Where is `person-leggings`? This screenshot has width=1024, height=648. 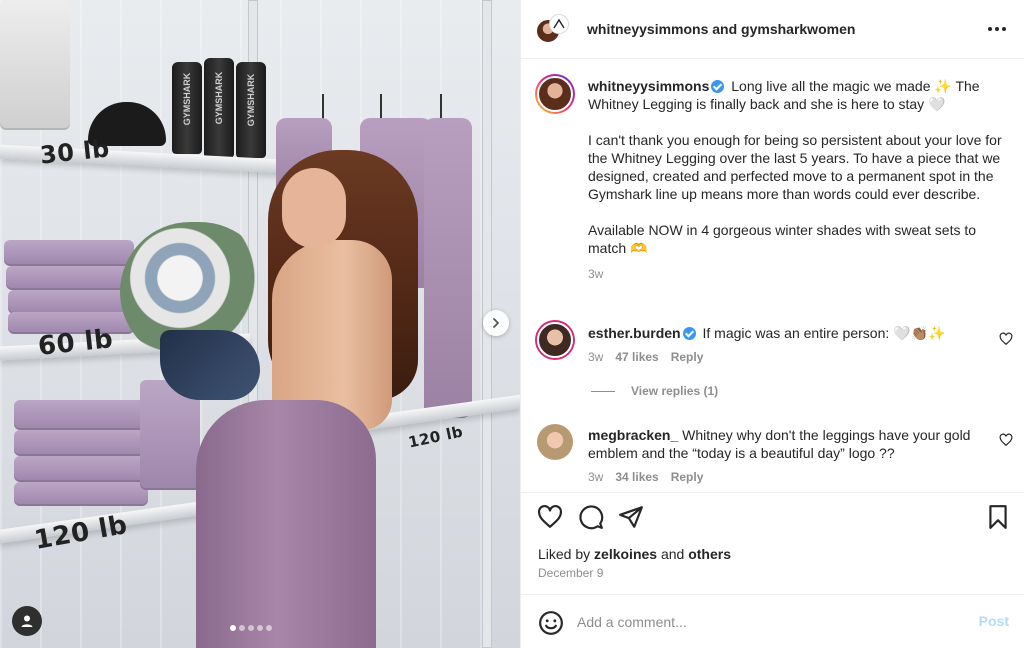
person-leggings is located at coordinates (286, 524).